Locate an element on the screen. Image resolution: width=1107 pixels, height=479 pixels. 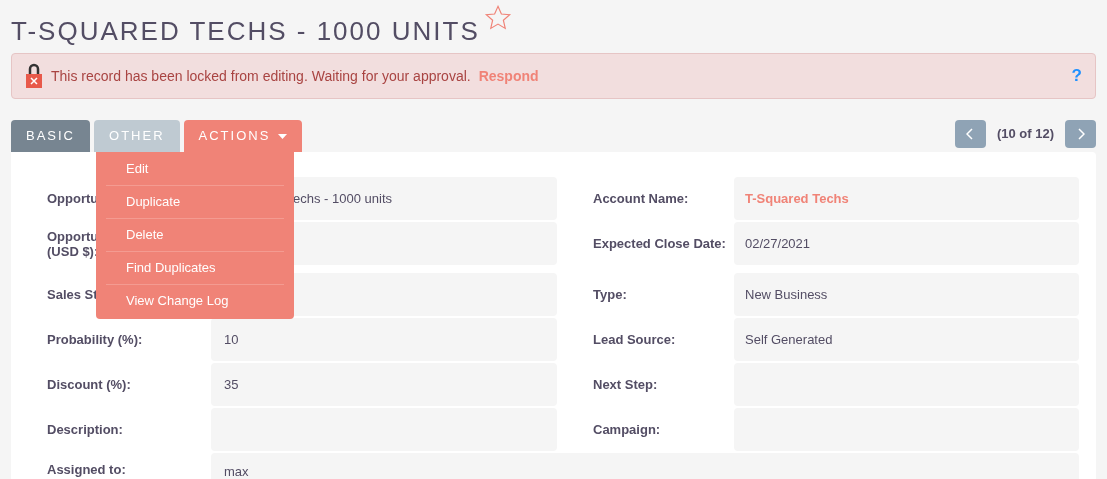
previous-button is located at coordinates (970, 134).